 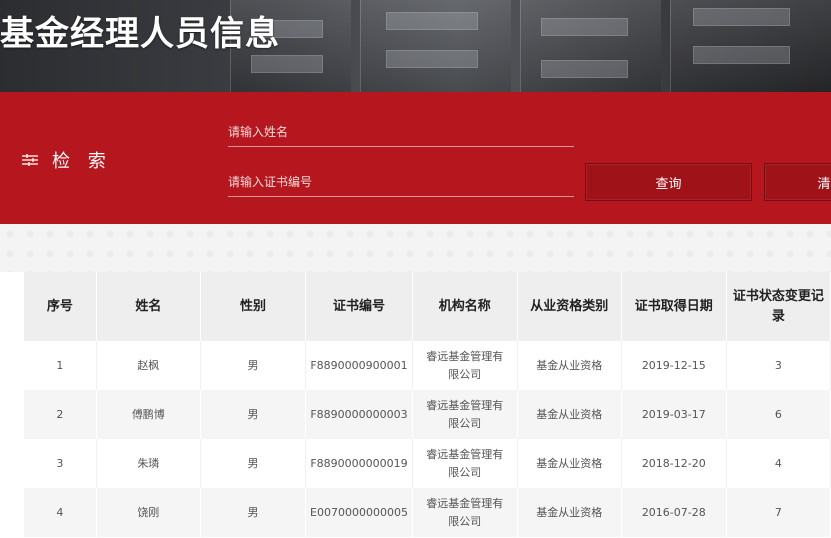 What do you see at coordinates (30, 160) in the screenshot?
I see `filter-icon` at bounding box center [30, 160].